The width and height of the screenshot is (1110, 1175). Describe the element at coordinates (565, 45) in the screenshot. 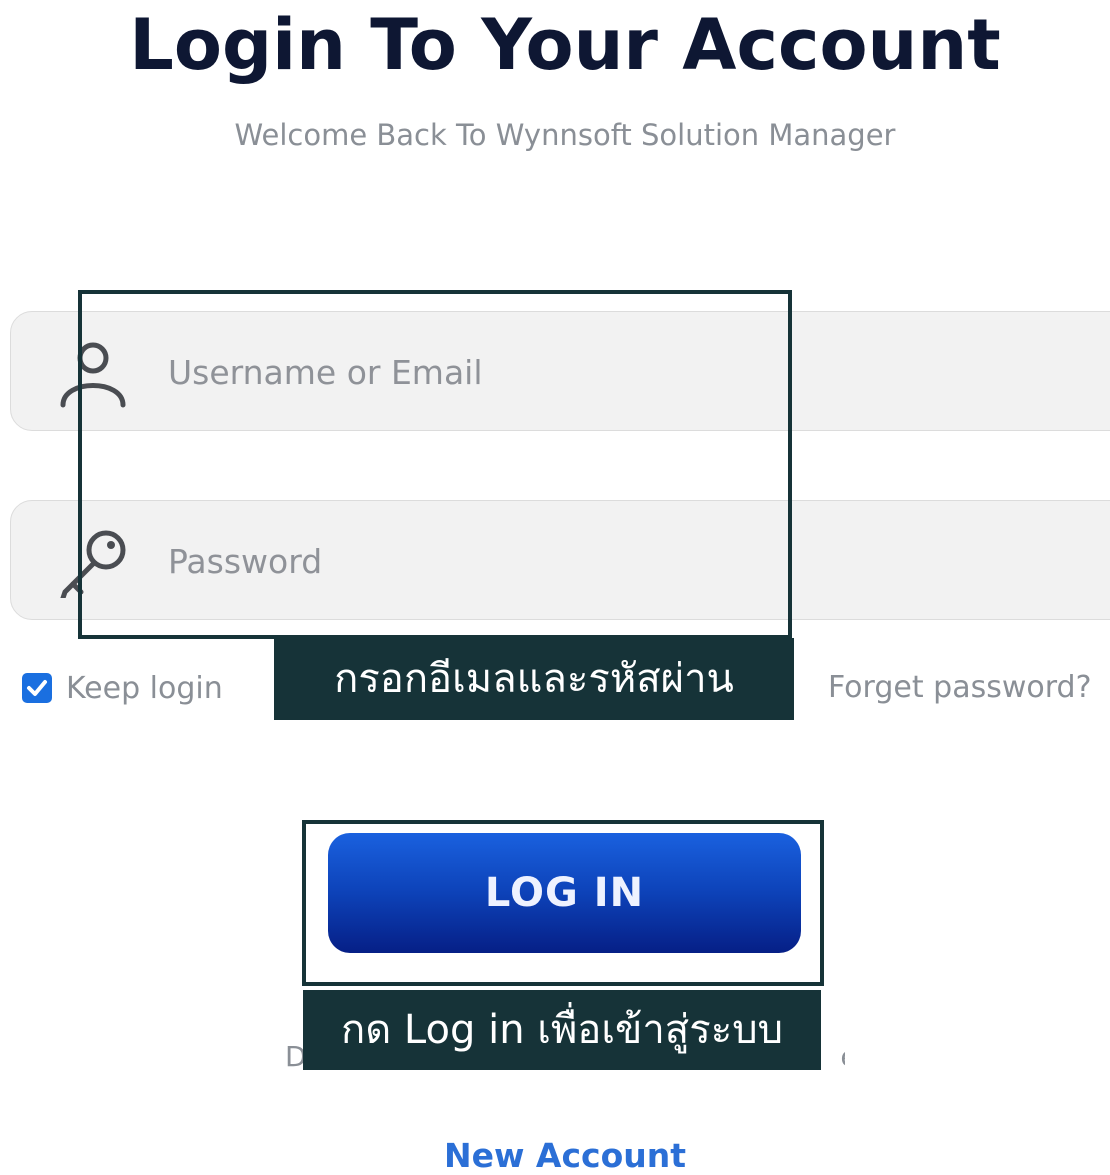

I see `page-title: Login To Your Account` at that location.